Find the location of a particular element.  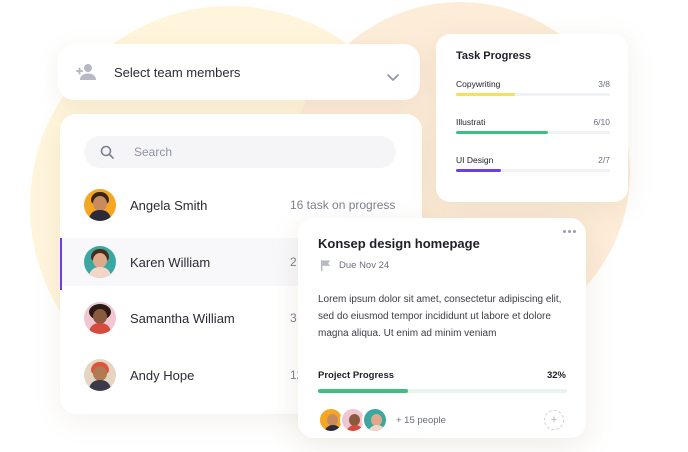

project-progress-header: Project Progress 32% is located at coordinates (442, 375).